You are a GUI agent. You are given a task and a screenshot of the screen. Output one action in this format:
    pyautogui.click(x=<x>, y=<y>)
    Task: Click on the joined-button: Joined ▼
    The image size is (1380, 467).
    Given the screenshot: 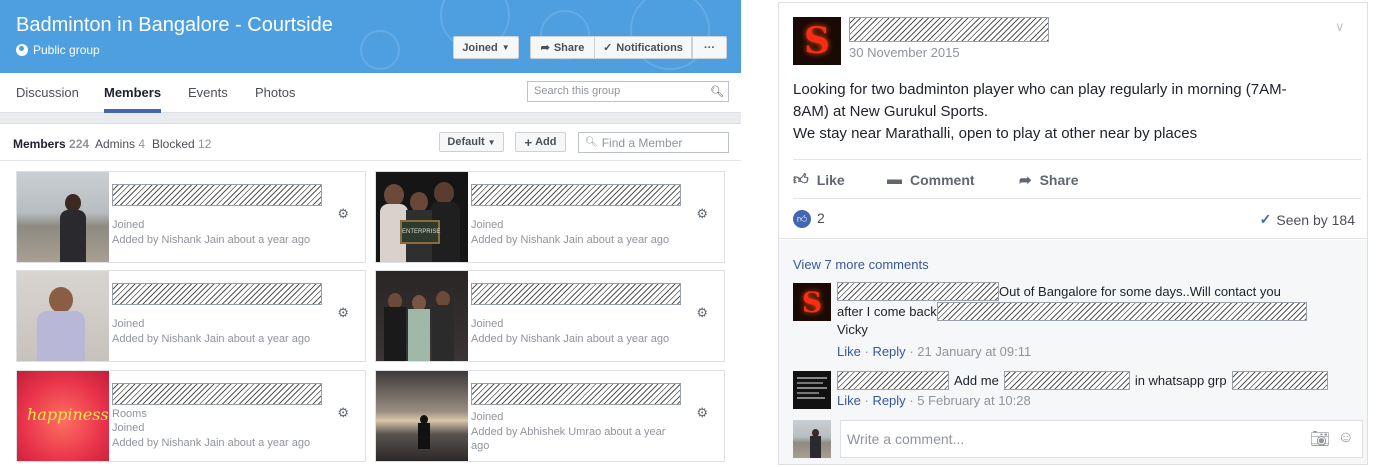 What is the action you would take?
    pyautogui.click(x=486, y=47)
    